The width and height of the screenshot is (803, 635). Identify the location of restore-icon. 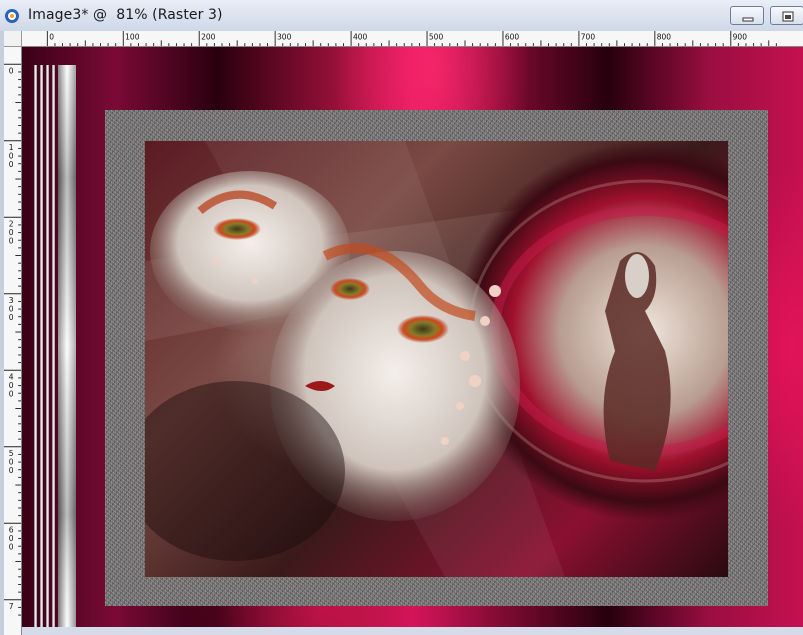
(788, 16).